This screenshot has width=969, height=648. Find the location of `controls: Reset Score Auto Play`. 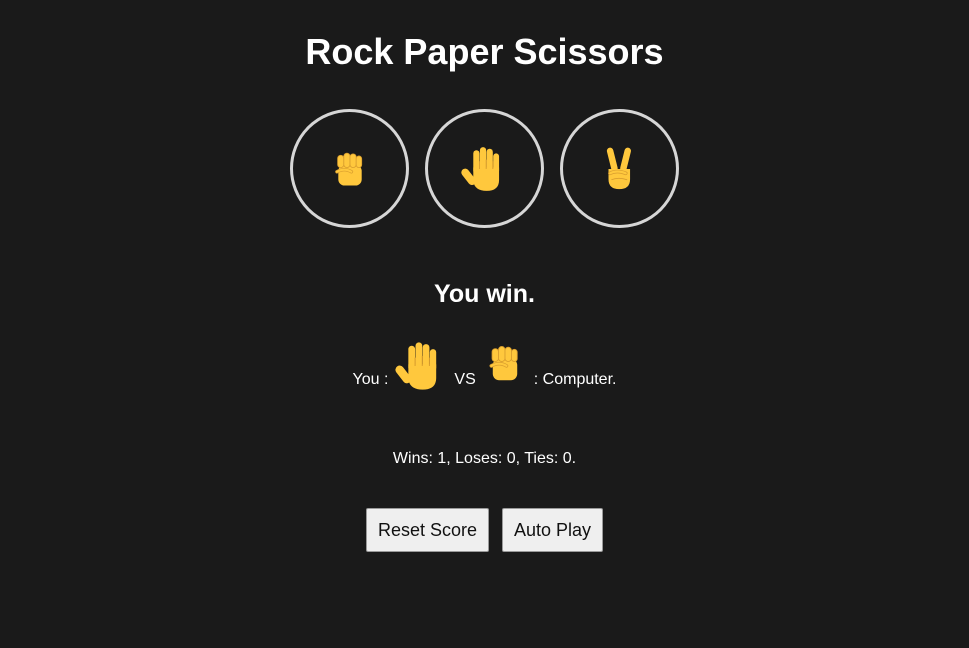

controls: Reset Score Auto Play is located at coordinates (484, 530).